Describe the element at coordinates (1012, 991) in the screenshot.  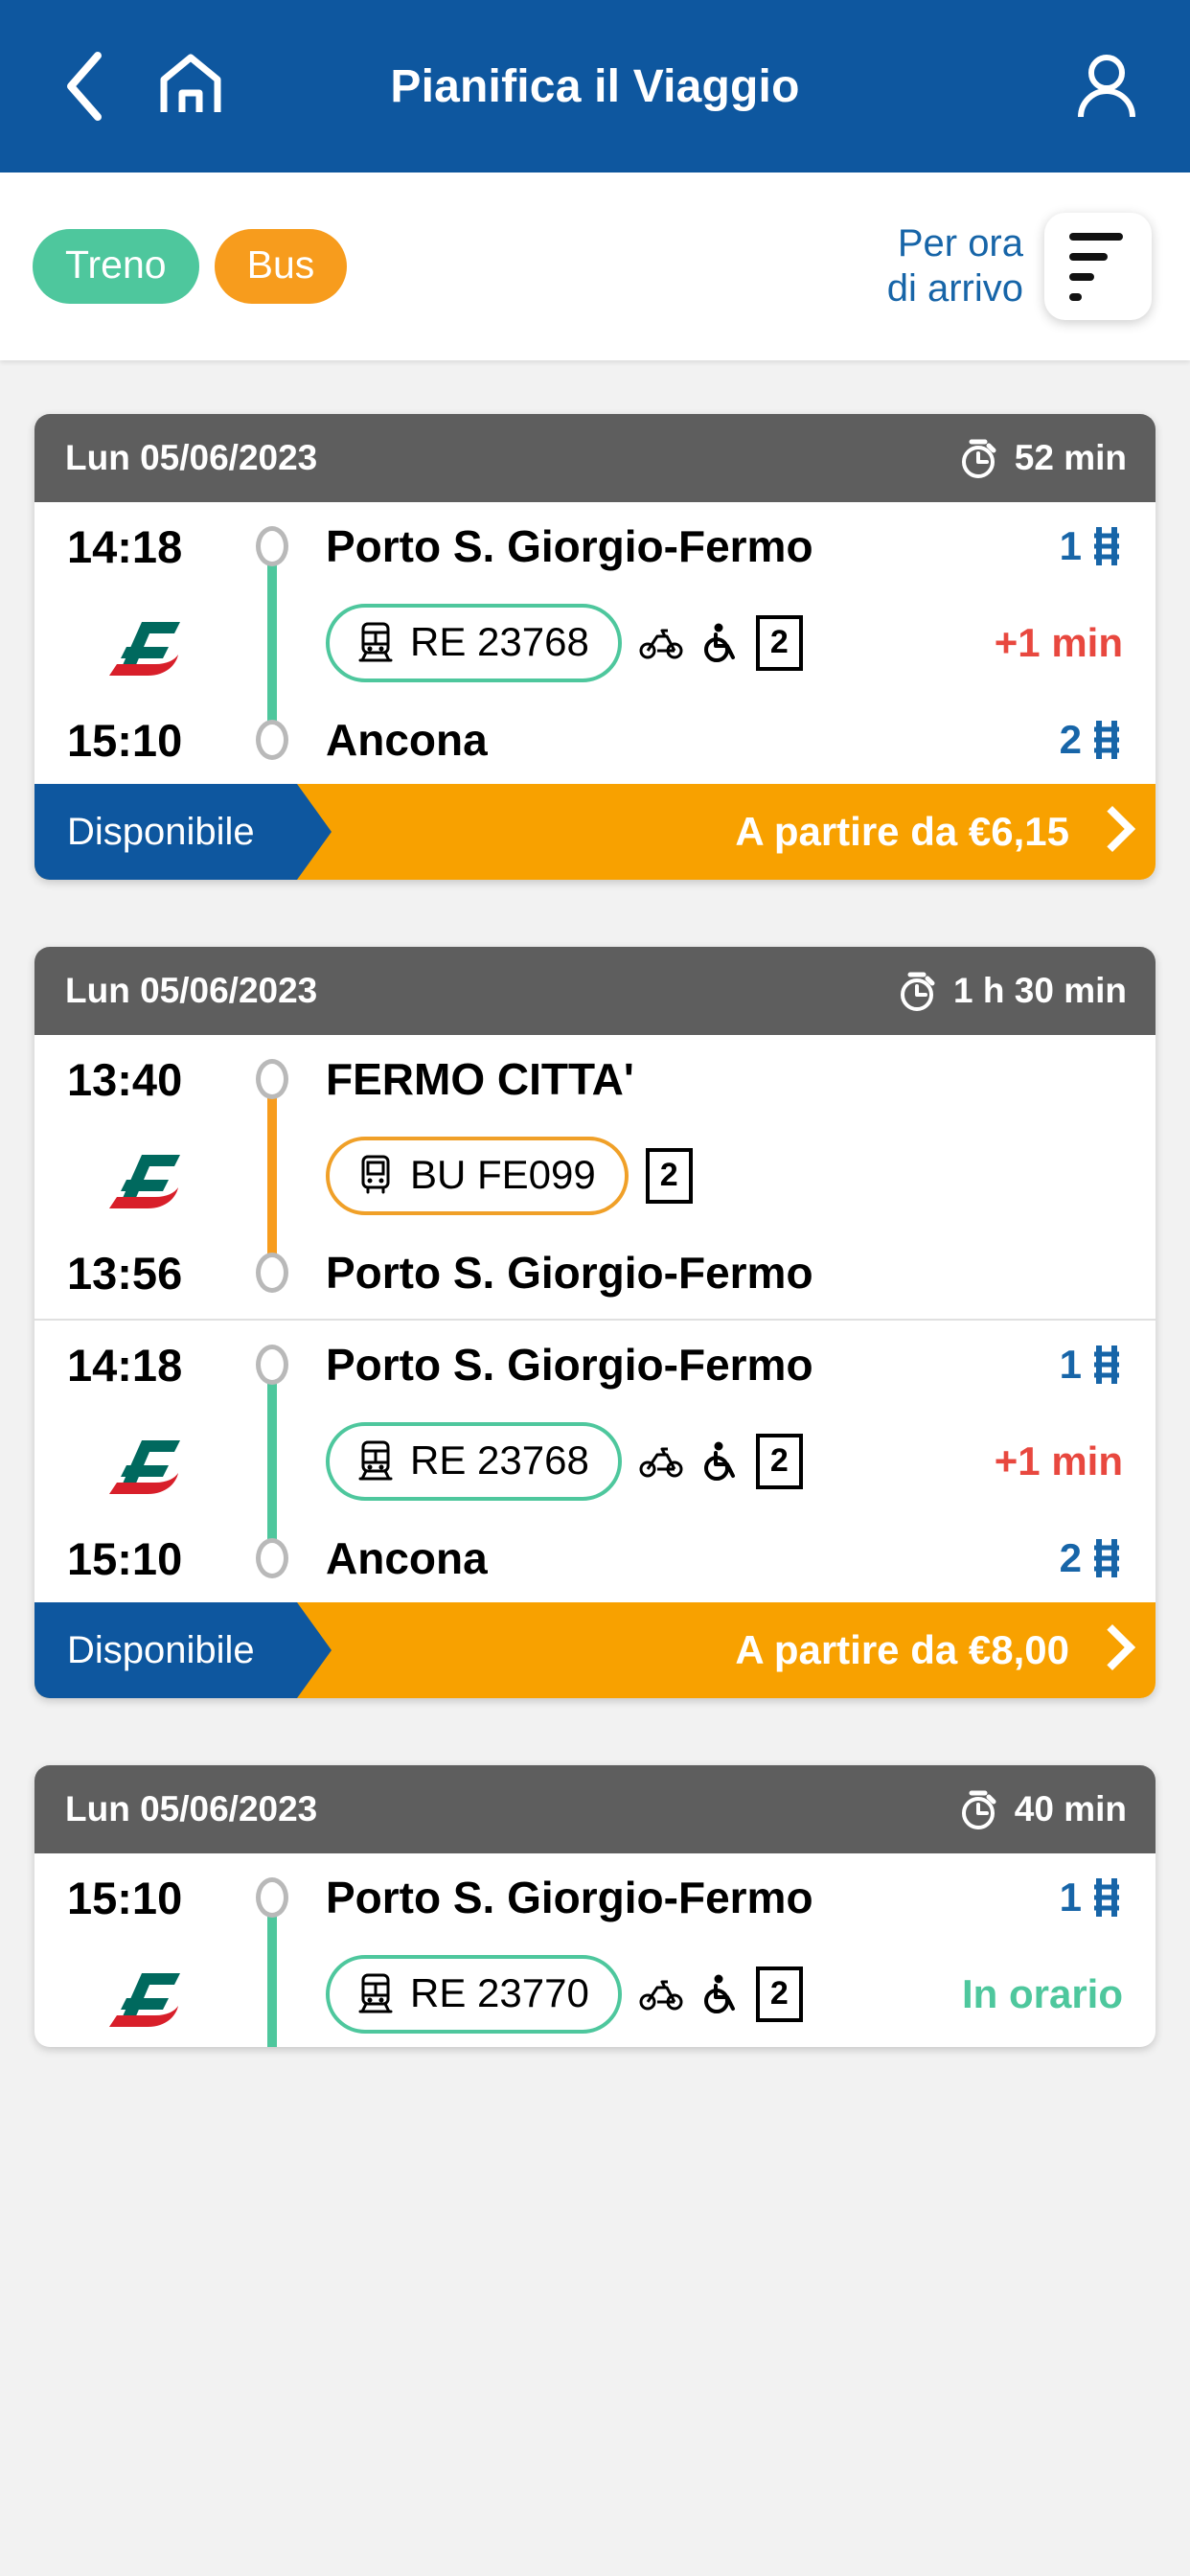
I see `journey-duration: 1 h 30 min` at that location.